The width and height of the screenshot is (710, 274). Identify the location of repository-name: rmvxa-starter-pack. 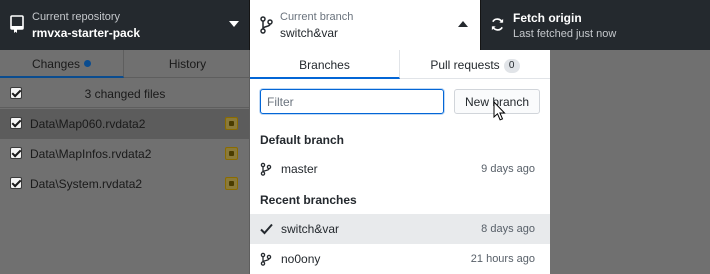
(86, 33).